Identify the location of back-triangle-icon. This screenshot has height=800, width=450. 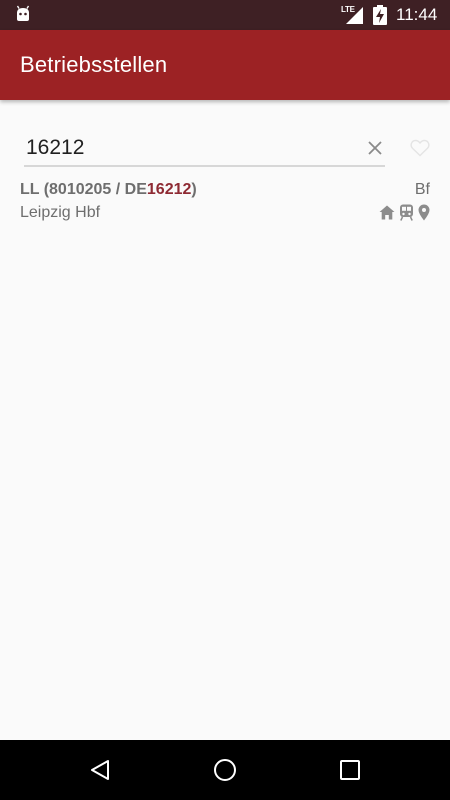
(100, 770).